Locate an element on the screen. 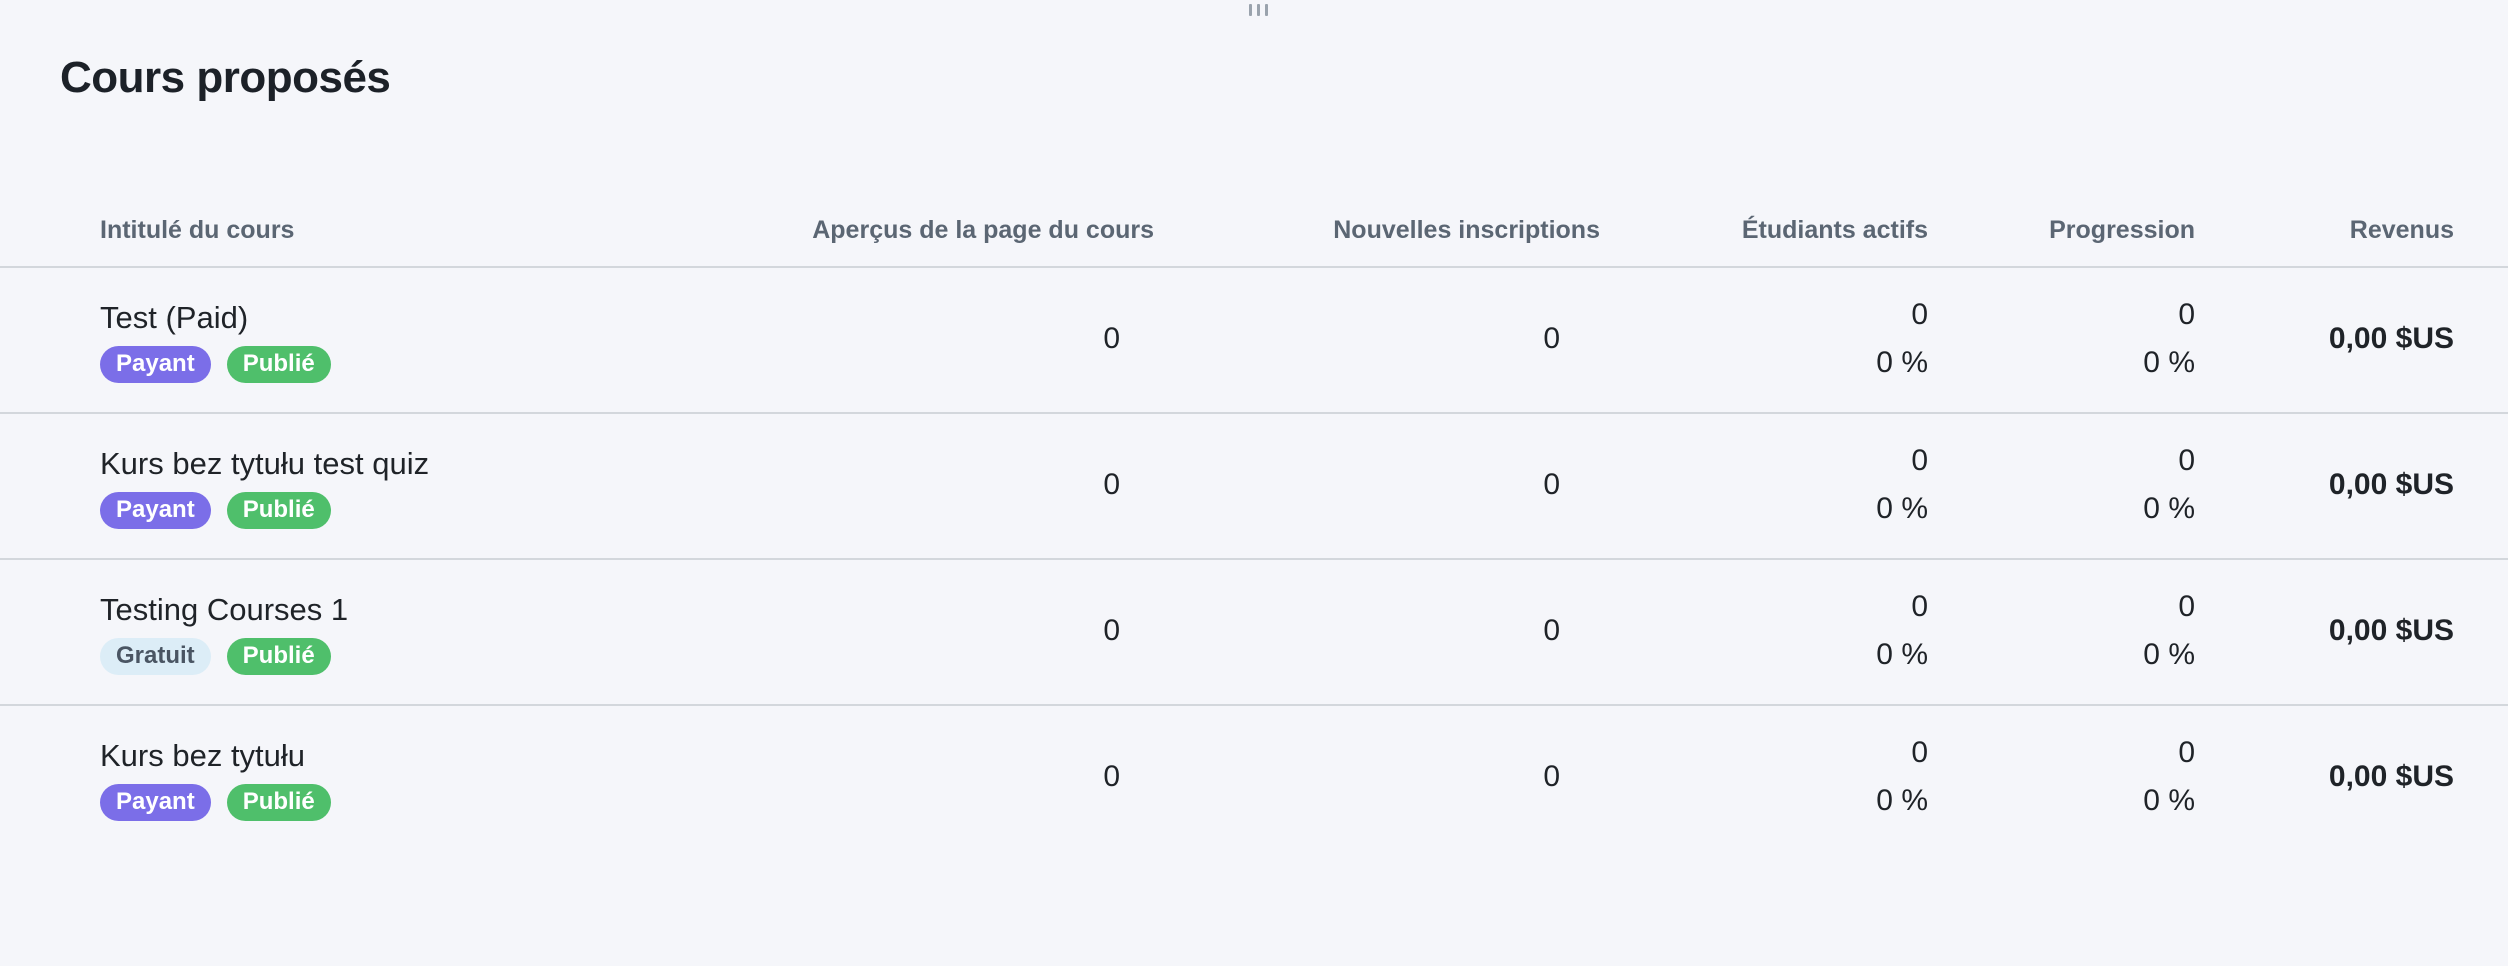 The width and height of the screenshot is (2508, 966). header-course-title: Intitulé du cours is located at coordinates (197, 230).